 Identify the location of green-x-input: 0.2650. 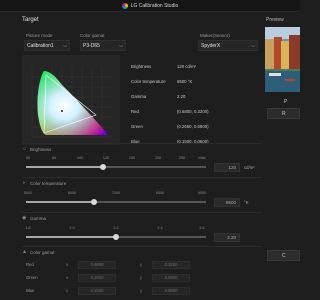
(97, 278).